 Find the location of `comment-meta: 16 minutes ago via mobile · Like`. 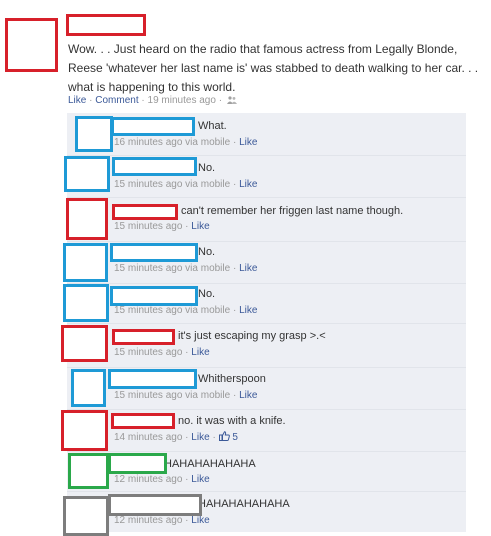

comment-meta: 16 minutes ago via mobile · Like is located at coordinates (185, 143).